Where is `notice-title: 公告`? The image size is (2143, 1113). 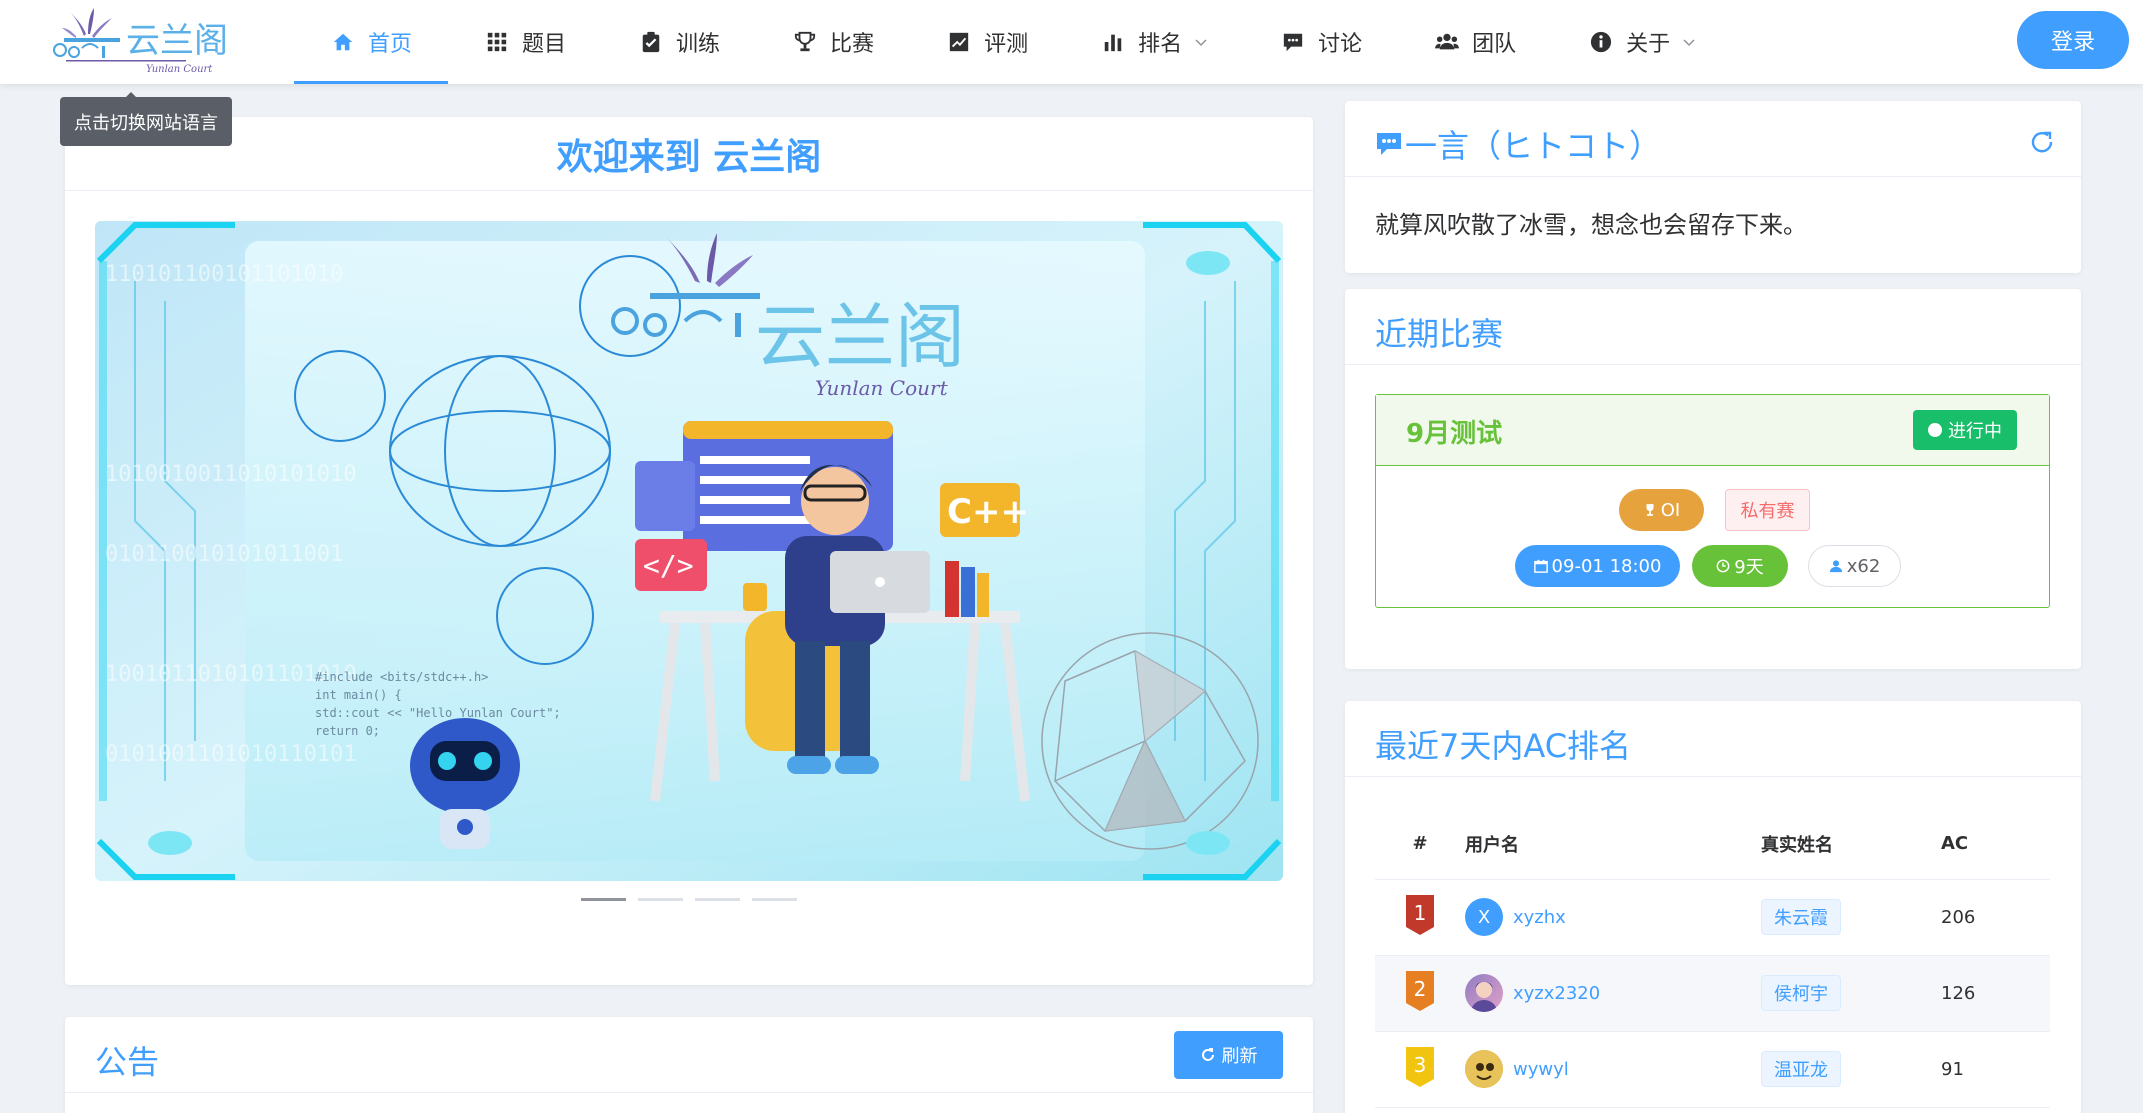 notice-title: 公告 is located at coordinates (127, 1062).